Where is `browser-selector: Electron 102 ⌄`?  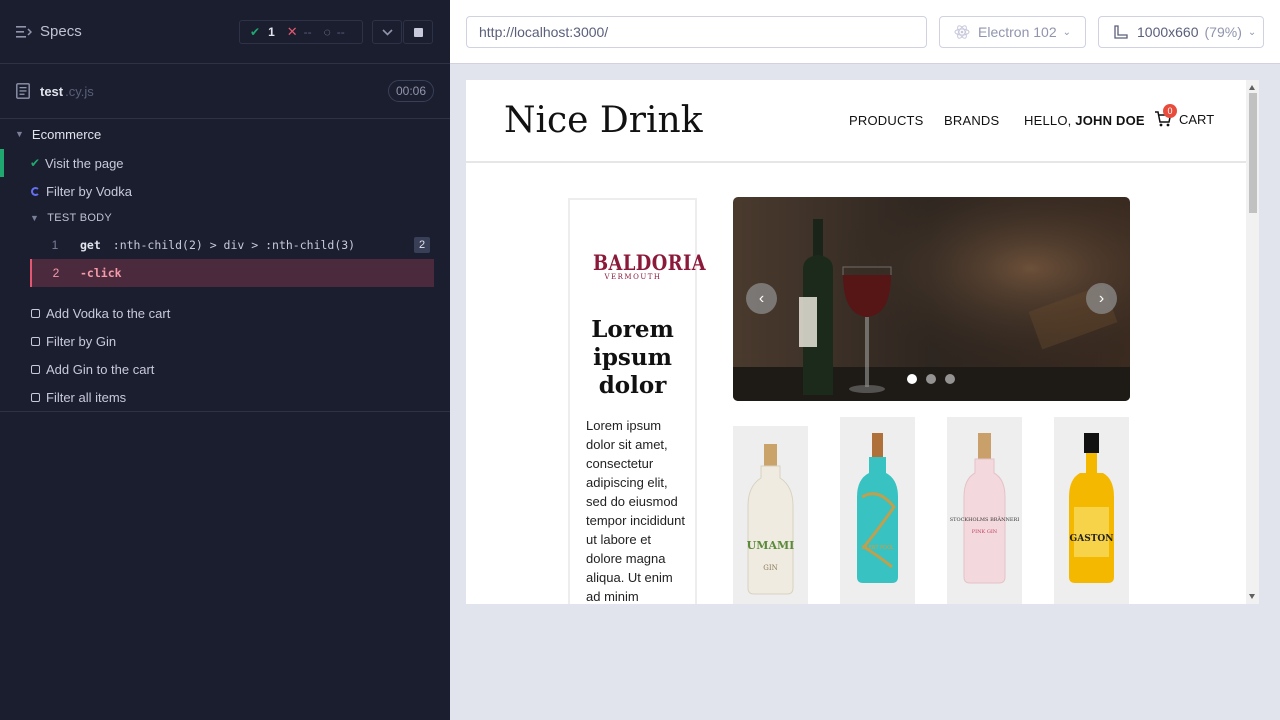
browser-selector: Electron 102 ⌄ is located at coordinates (1012, 32).